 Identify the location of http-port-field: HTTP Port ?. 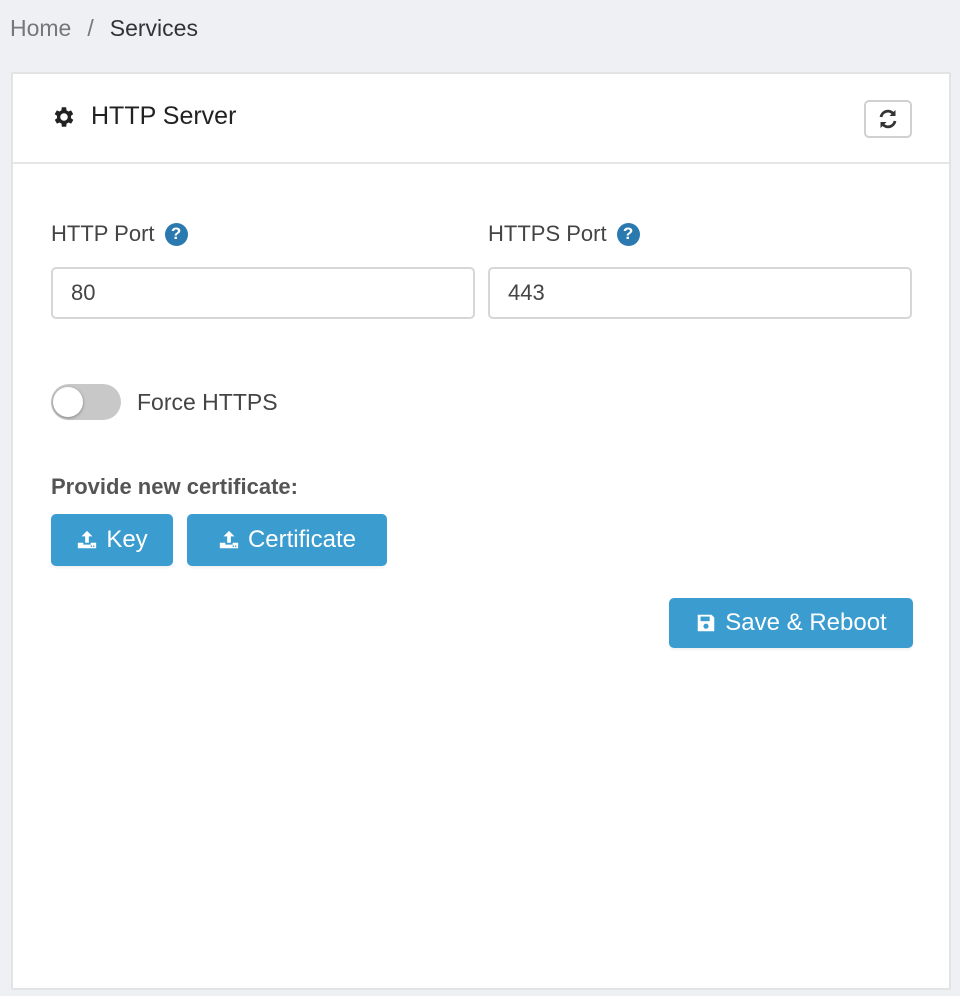
(263, 269).